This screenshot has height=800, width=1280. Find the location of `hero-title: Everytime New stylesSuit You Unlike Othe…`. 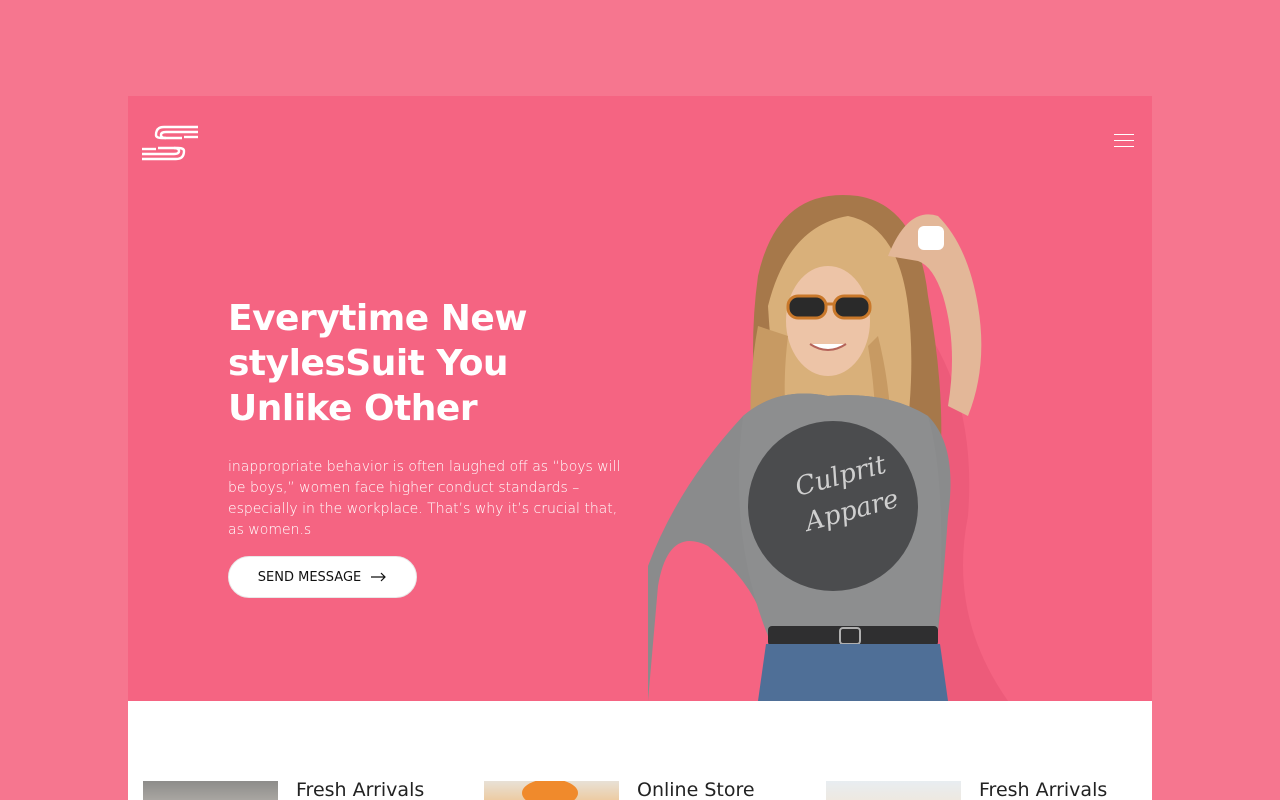

hero-title: Everytime New stylesSuit You Unlike Othe… is located at coordinates (378, 363).